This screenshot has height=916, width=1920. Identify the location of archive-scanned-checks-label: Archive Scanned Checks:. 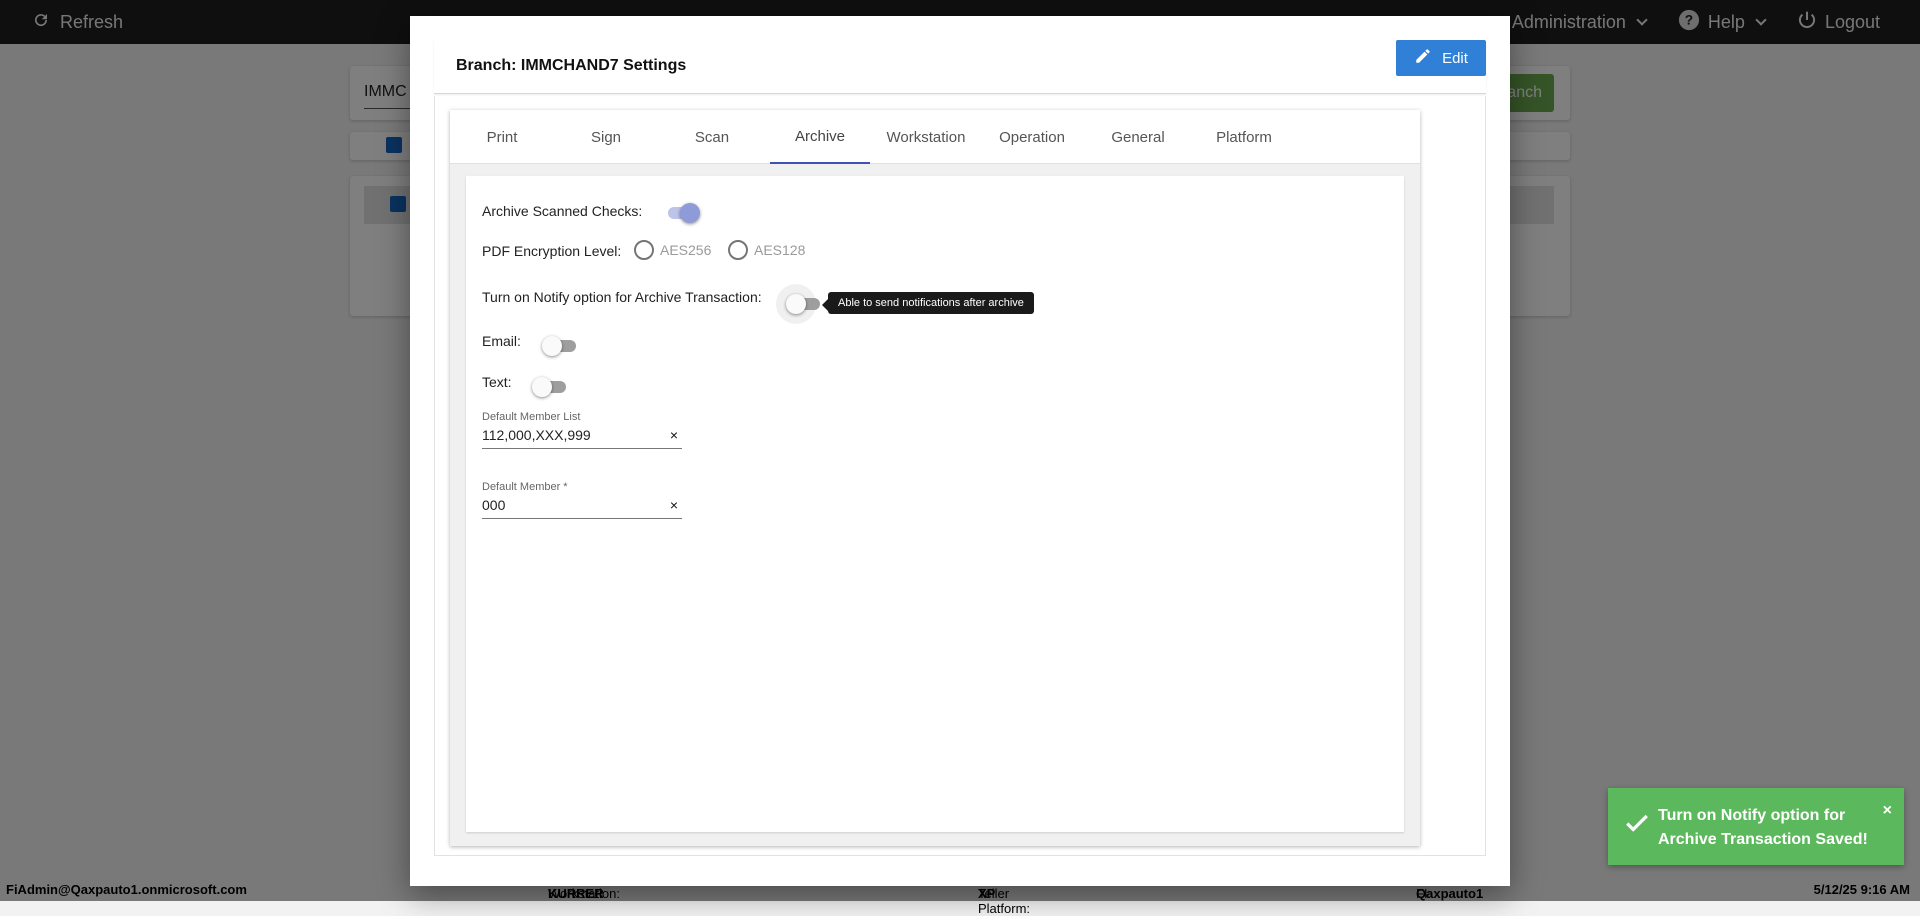
(562, 211).